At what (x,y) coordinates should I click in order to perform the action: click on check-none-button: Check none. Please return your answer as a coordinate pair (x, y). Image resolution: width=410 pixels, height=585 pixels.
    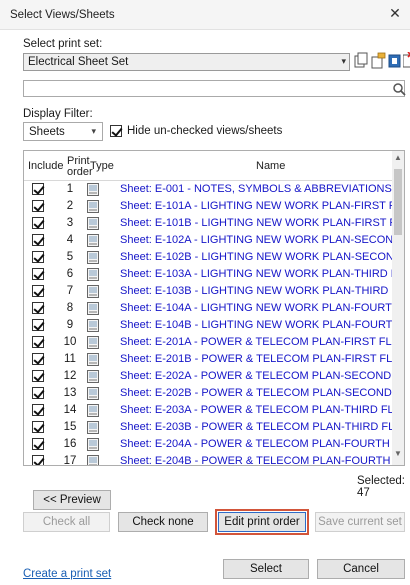
    Looking at the image, I should click on (163, 522).